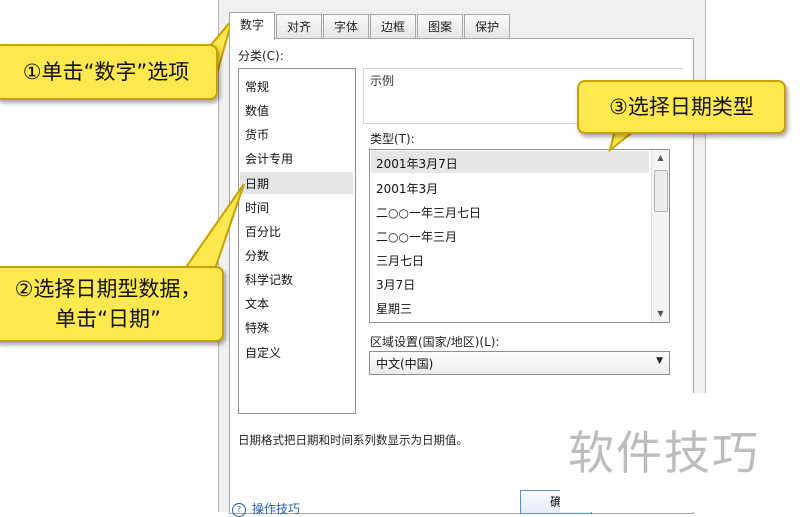  I want to click on chevron-down-icon: ▼, so click(659, 361).